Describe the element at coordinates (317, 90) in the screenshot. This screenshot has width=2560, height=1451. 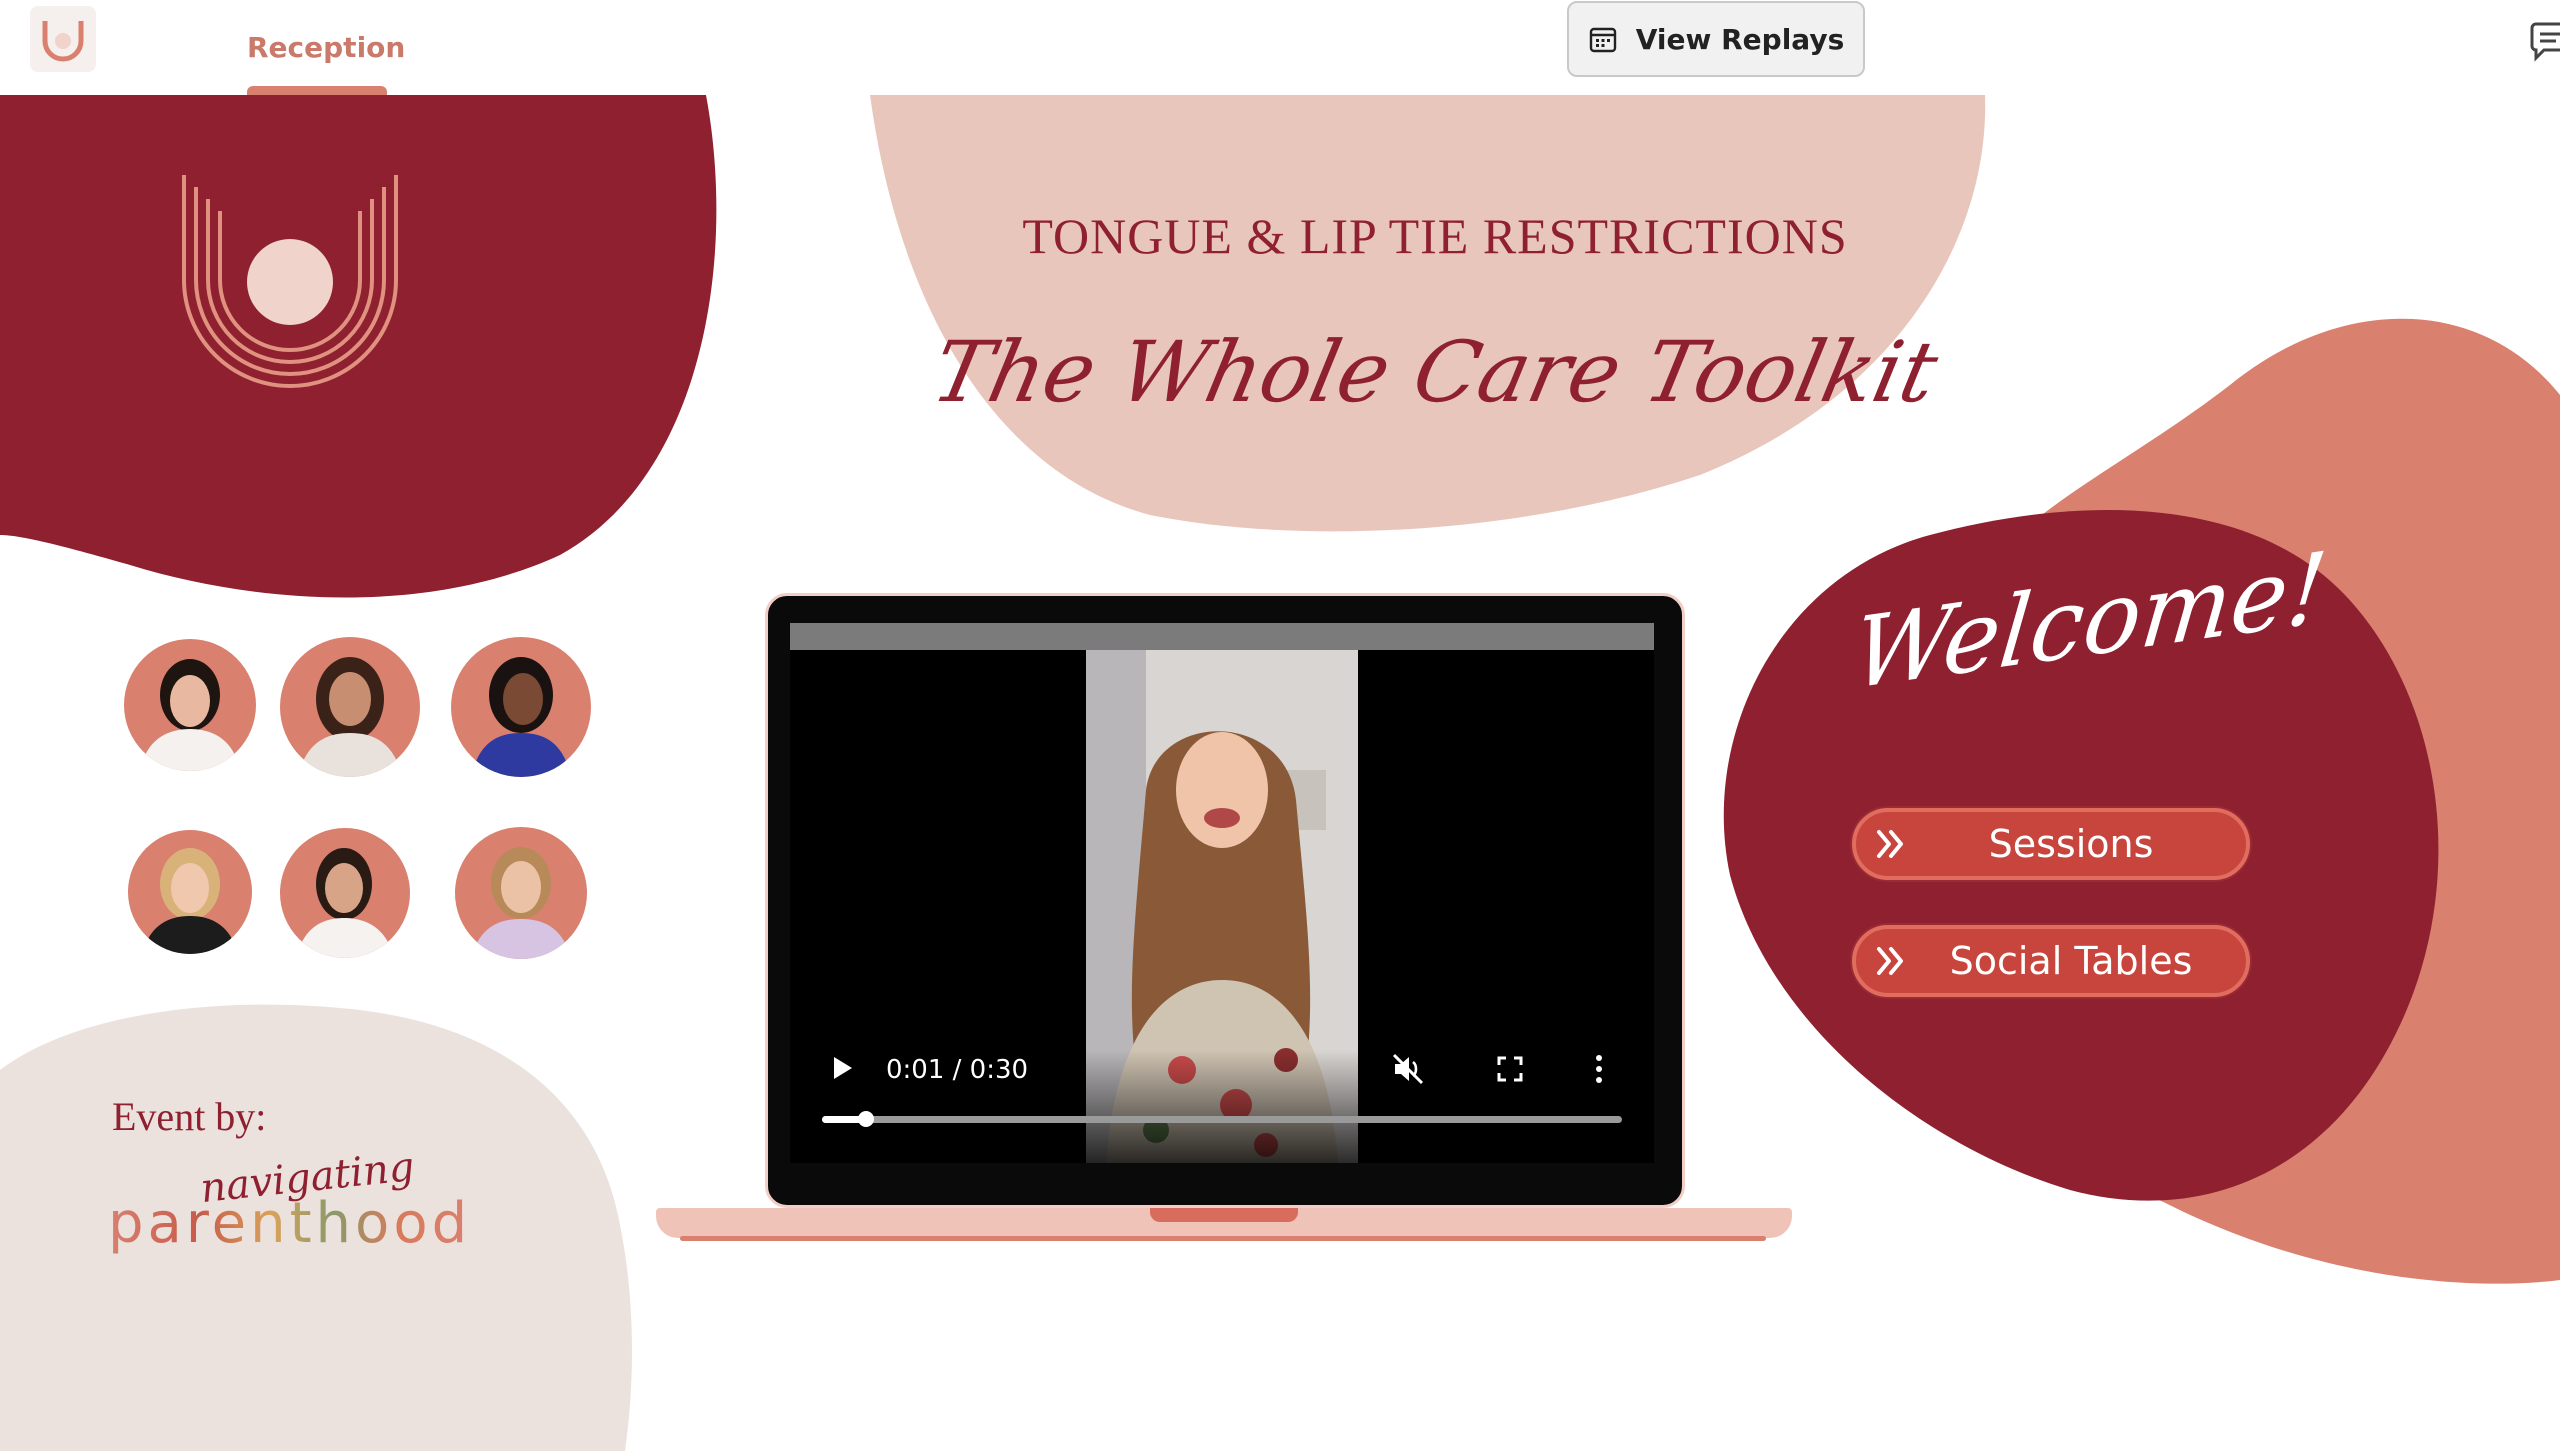
I see `active-tab-indicator` at that location.